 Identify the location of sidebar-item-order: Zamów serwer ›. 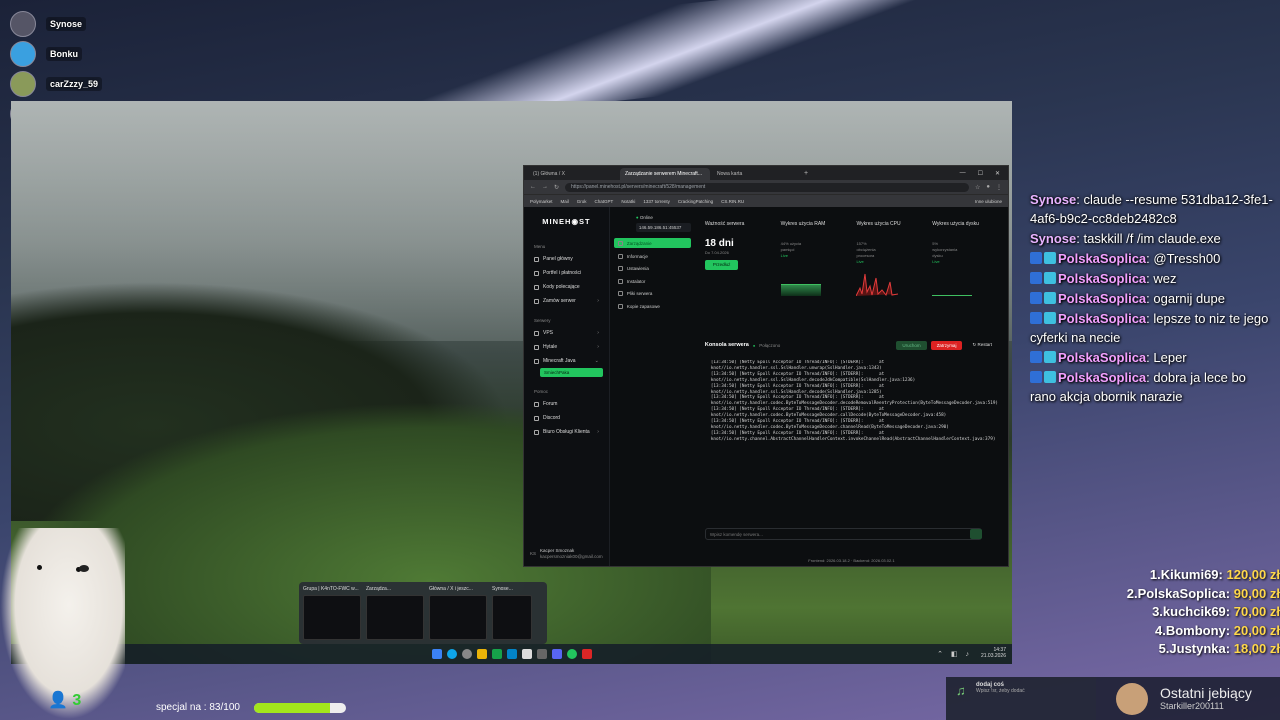
(566, 301).